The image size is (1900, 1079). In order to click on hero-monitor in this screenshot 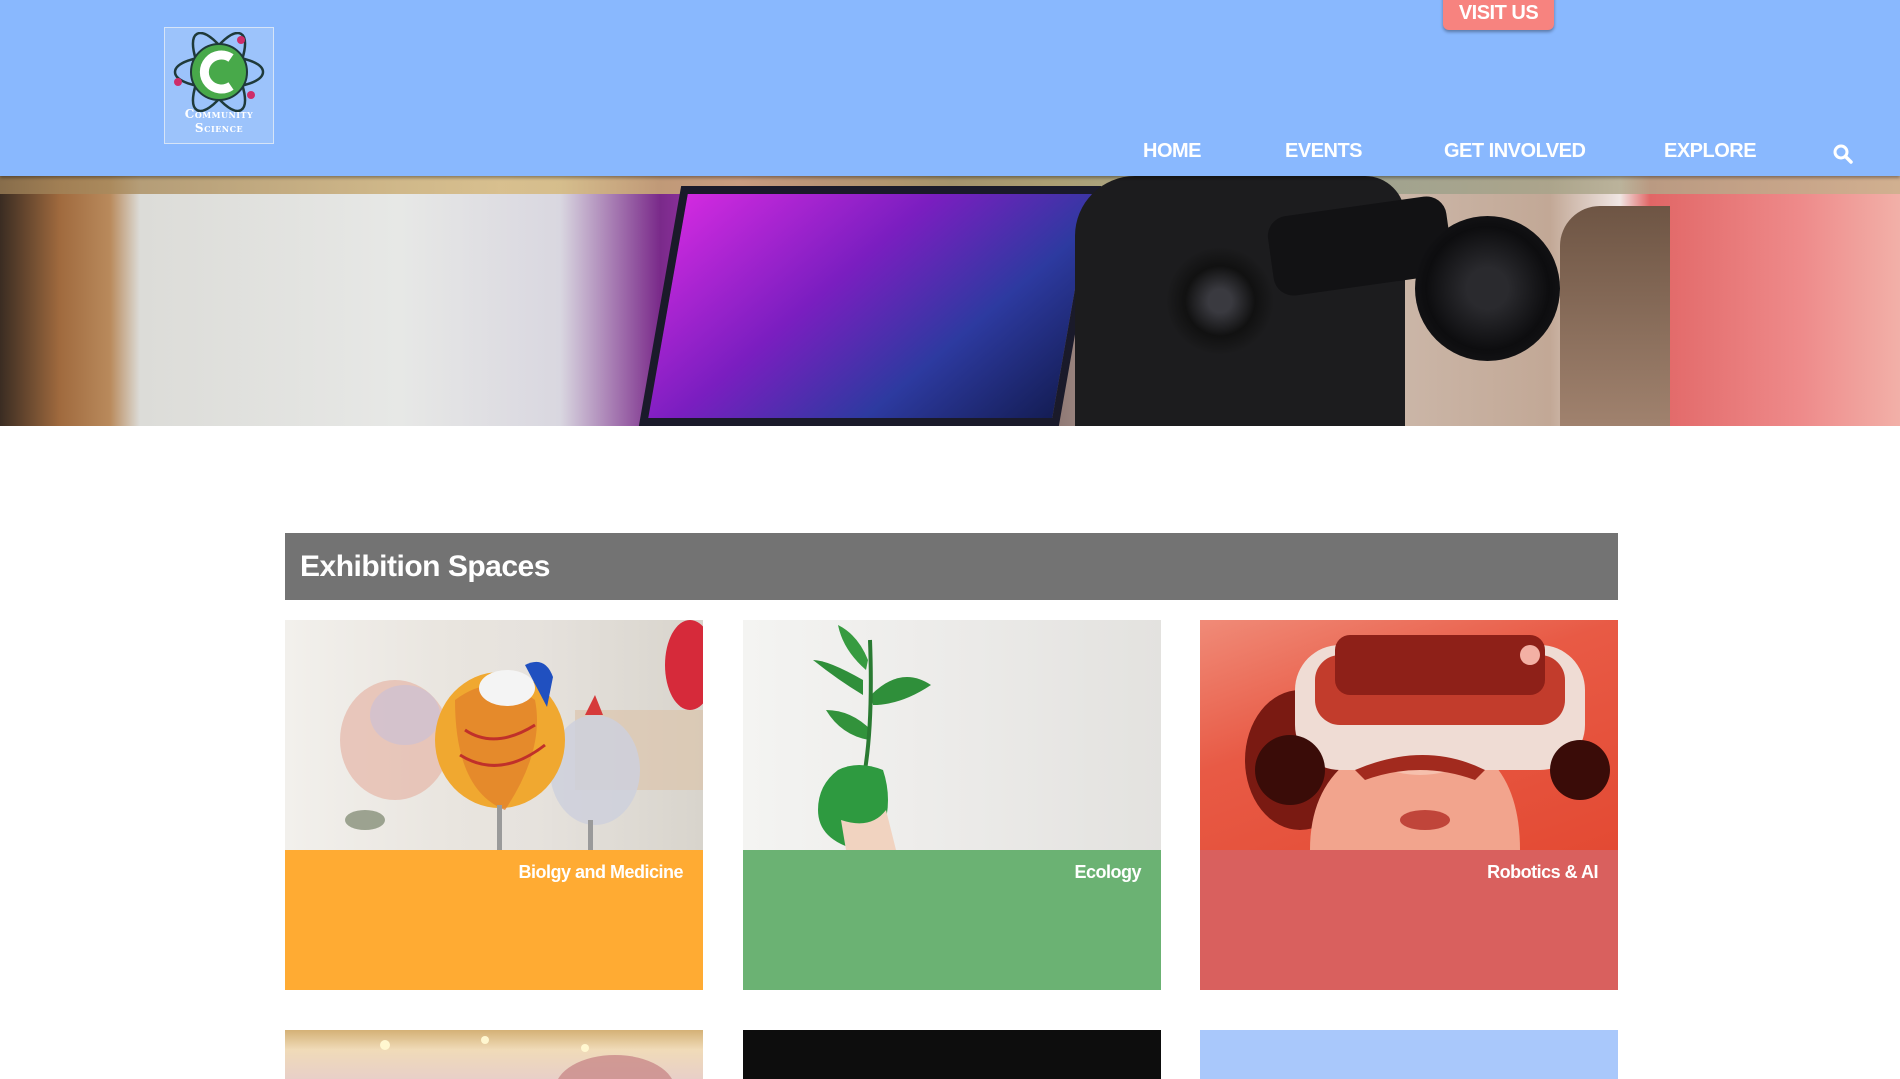, I will do `click(870, 306)`.